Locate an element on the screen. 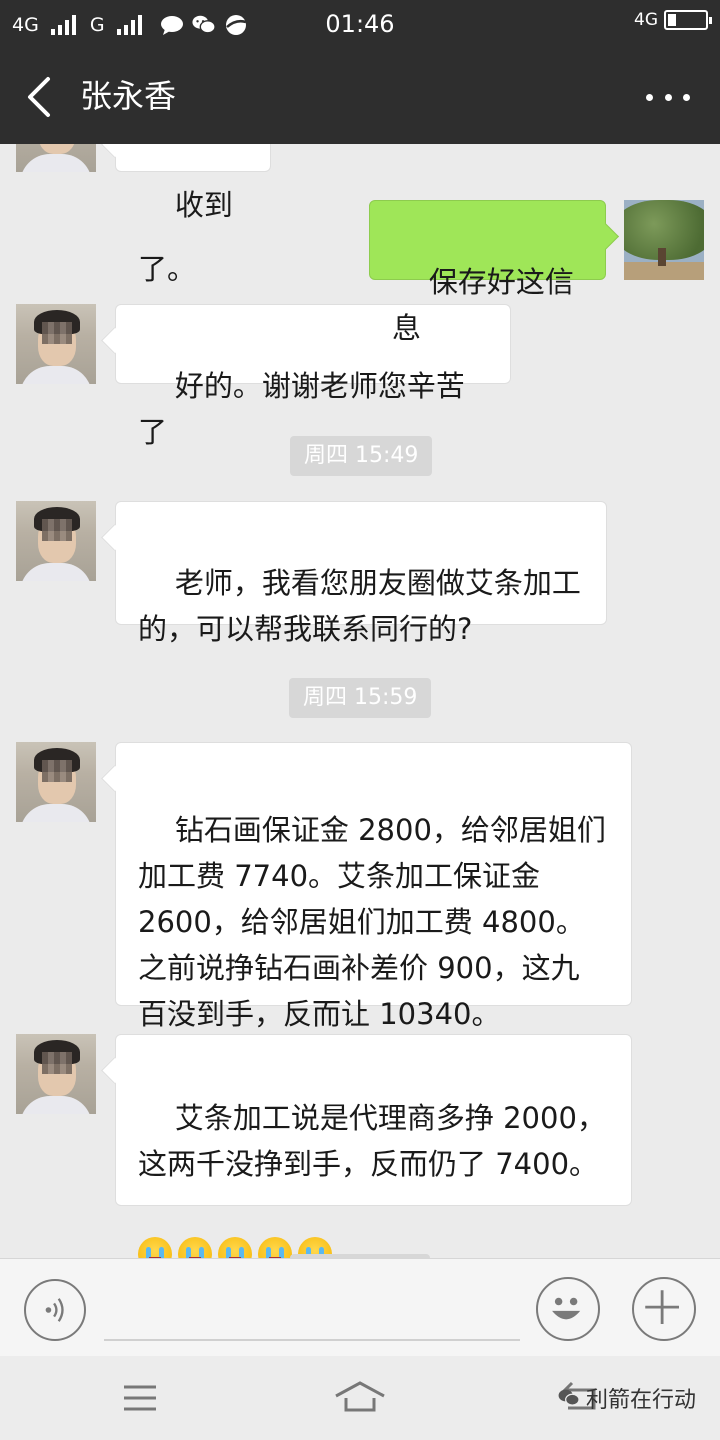  watermark-text: 利箭在行动 is located at coordinates (640, 1400).